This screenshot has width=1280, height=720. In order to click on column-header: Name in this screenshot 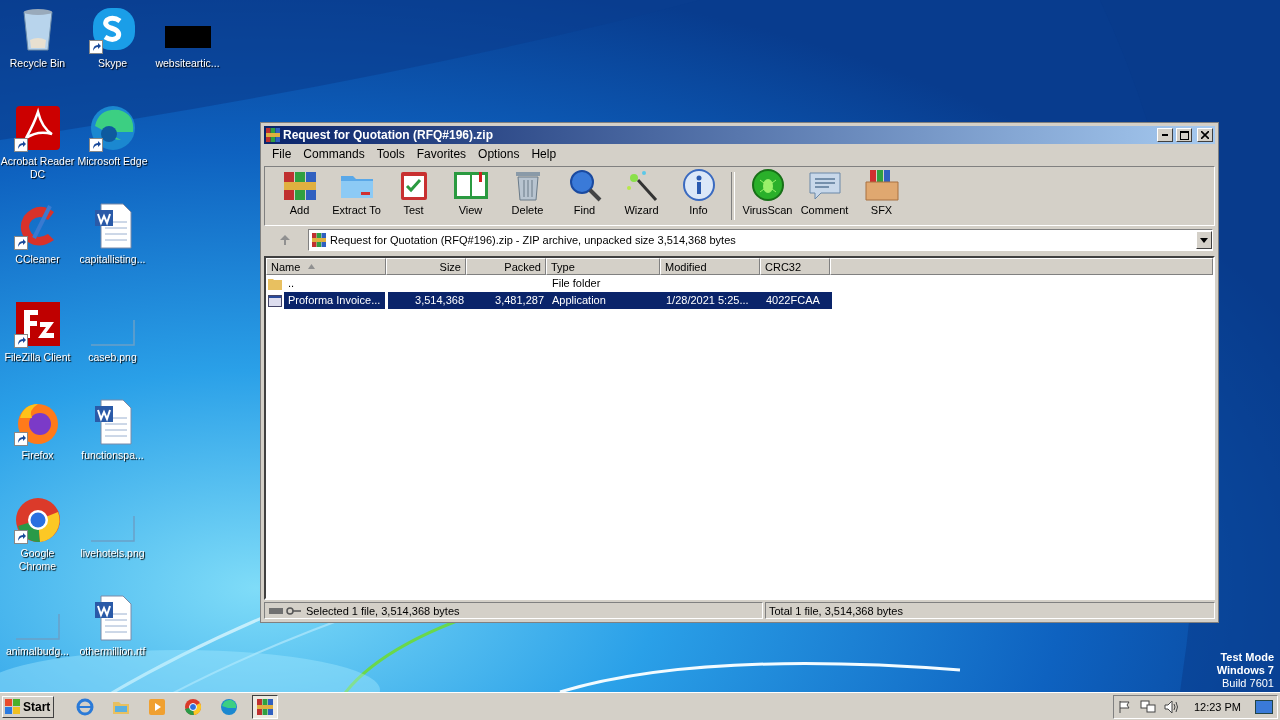, I will do `click(326, 266)`.